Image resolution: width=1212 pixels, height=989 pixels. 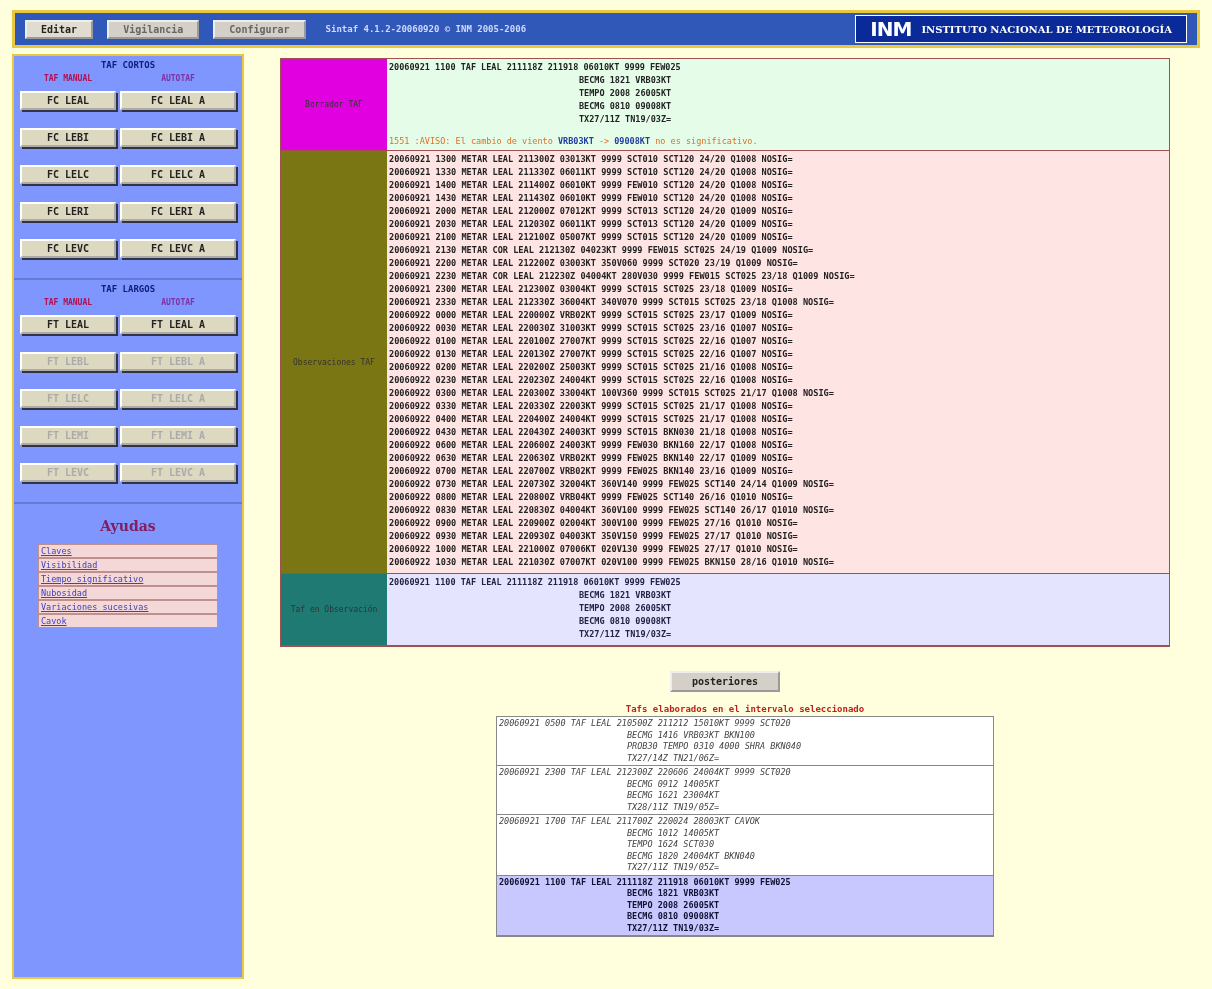 What do you see at coordinates (128, 289) in the screenshot?
I see `group-title: TAF LARGOS` at bounding box center [128, 289].